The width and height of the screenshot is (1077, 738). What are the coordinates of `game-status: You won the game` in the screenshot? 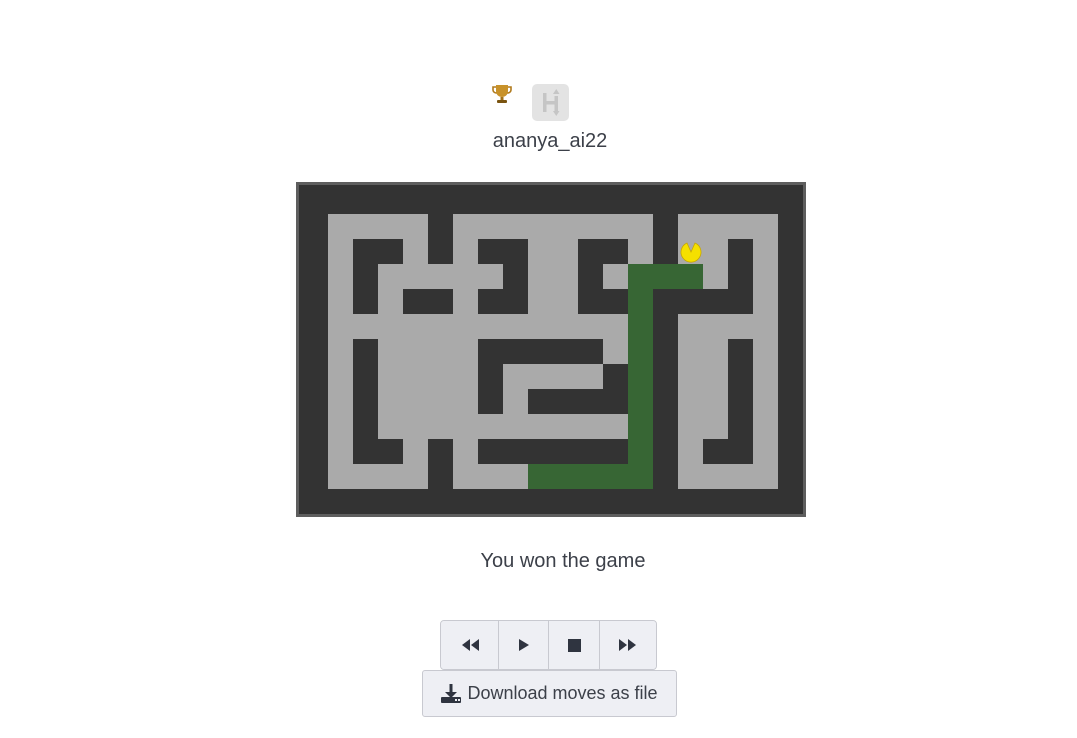 It's located at (563, 561).